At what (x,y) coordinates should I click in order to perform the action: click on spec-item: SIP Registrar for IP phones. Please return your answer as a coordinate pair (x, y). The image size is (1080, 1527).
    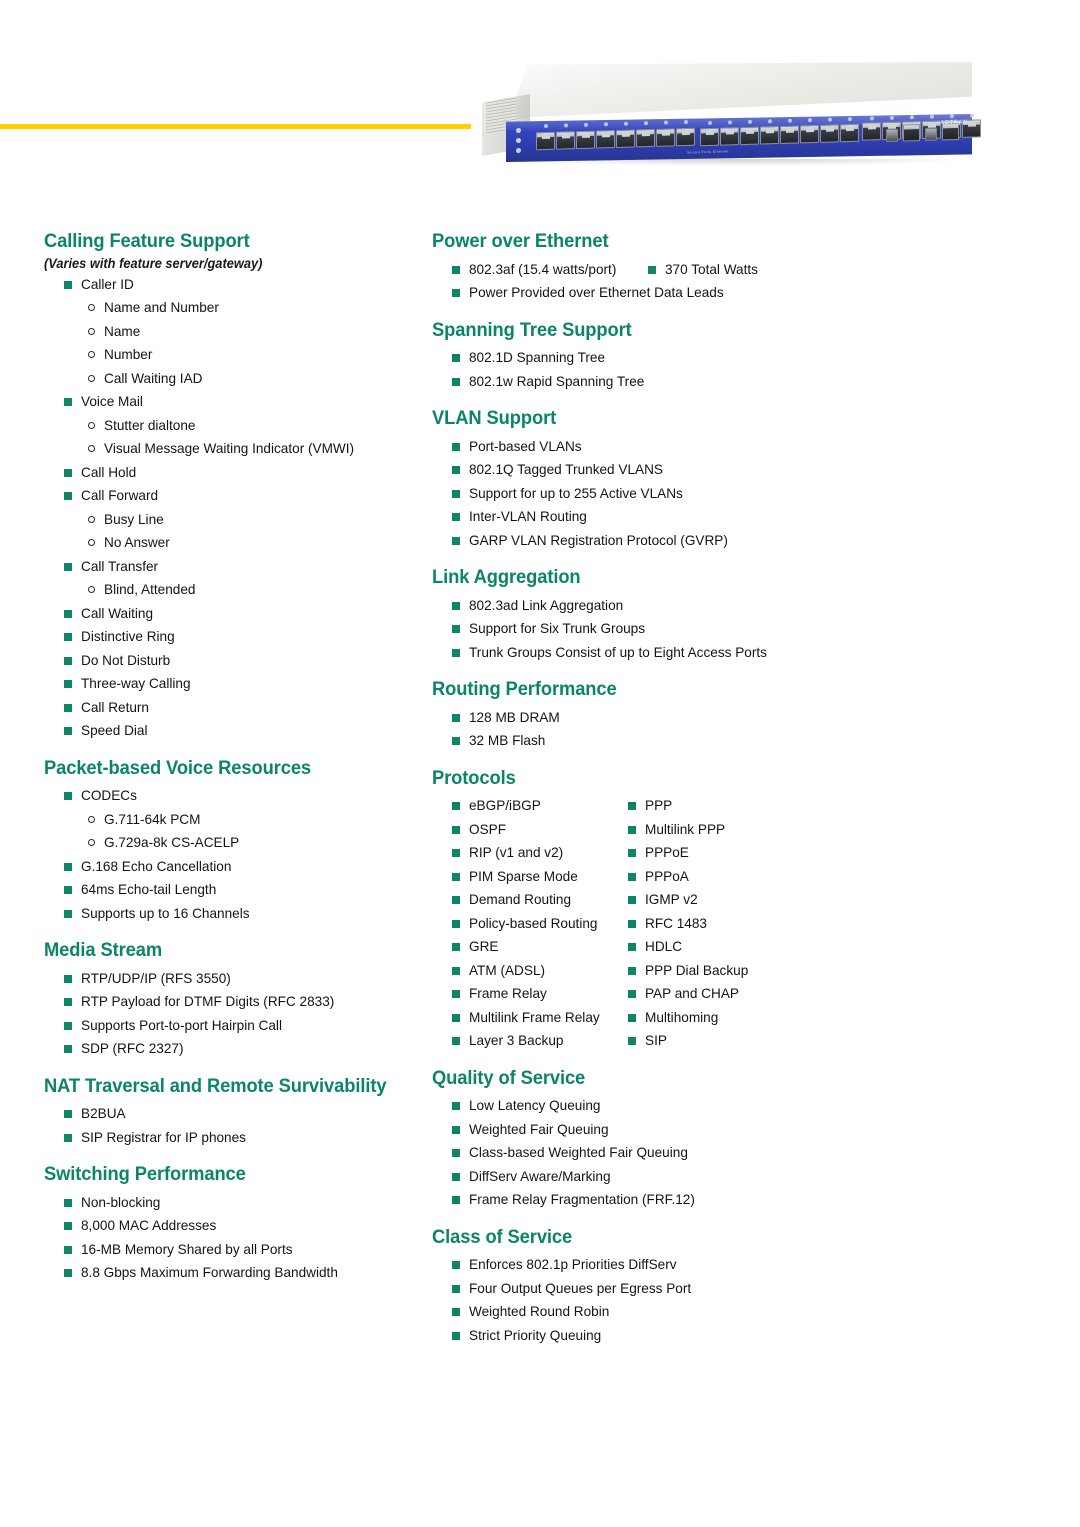
    Looking at the image, I should click on (244, 1138).